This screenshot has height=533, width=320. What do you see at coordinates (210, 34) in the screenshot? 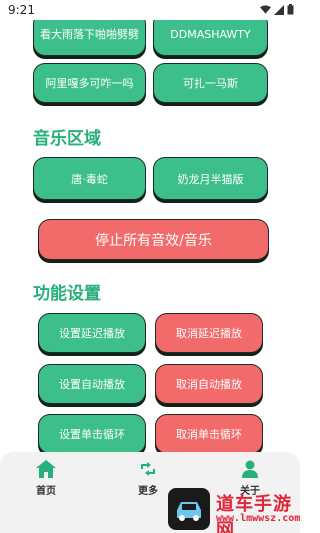
I see `sound-button-2-label: DDMASHAWTY` at bounding box center [210, 34].